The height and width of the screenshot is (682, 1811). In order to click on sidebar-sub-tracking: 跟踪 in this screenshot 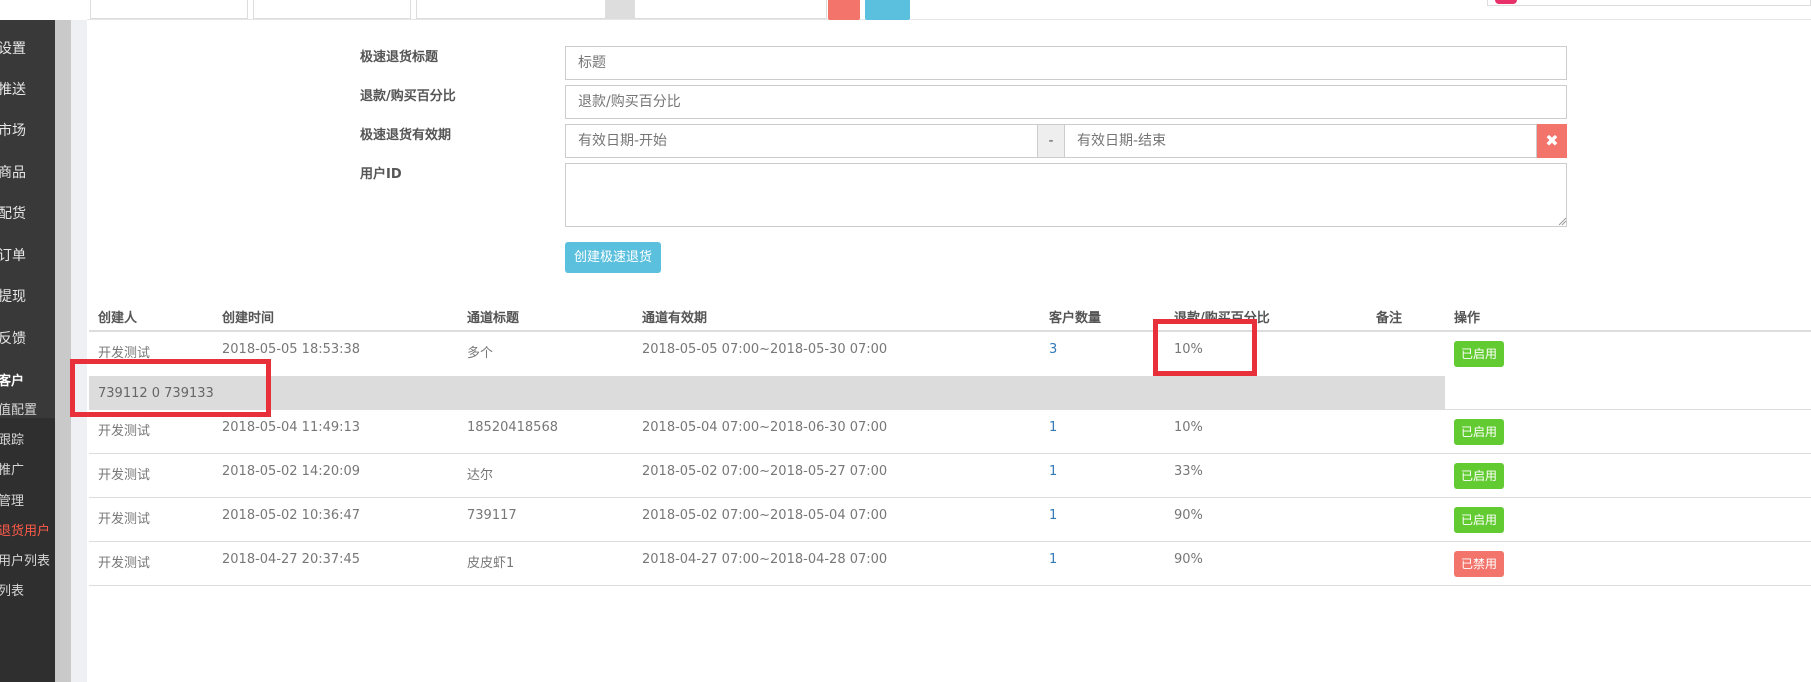, I will do `click(12, 438)`.